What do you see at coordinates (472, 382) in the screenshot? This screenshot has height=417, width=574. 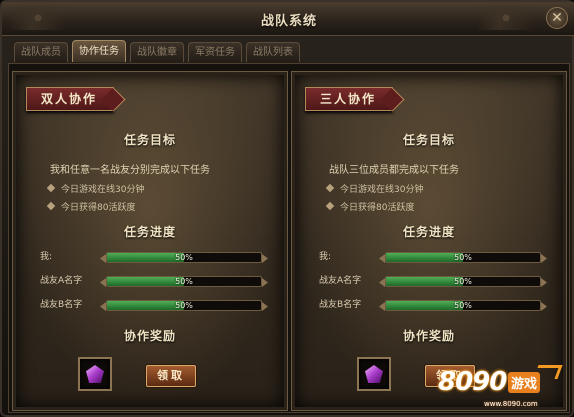 I see `watermark-number: 8090` at bounding box center [472, 382].